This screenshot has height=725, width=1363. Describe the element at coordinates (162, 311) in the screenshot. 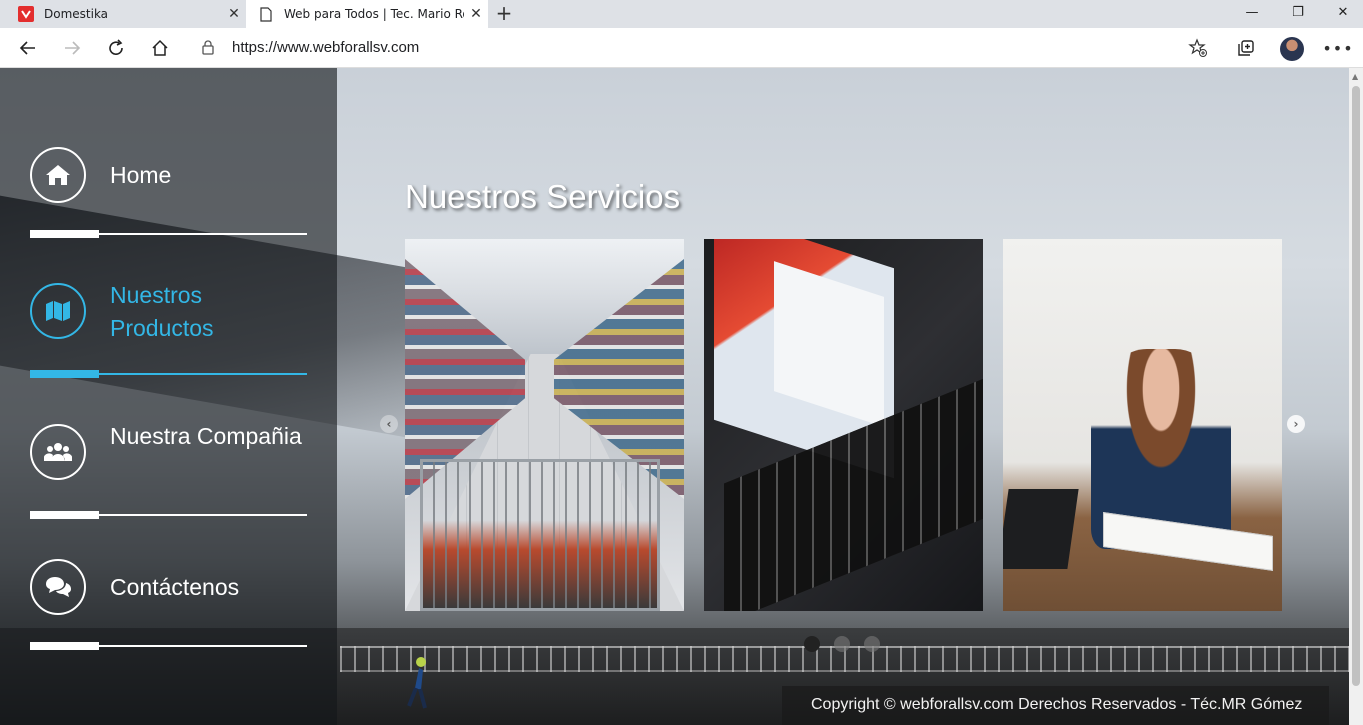

I see `nav-label: Nuestros Productos` at that location.